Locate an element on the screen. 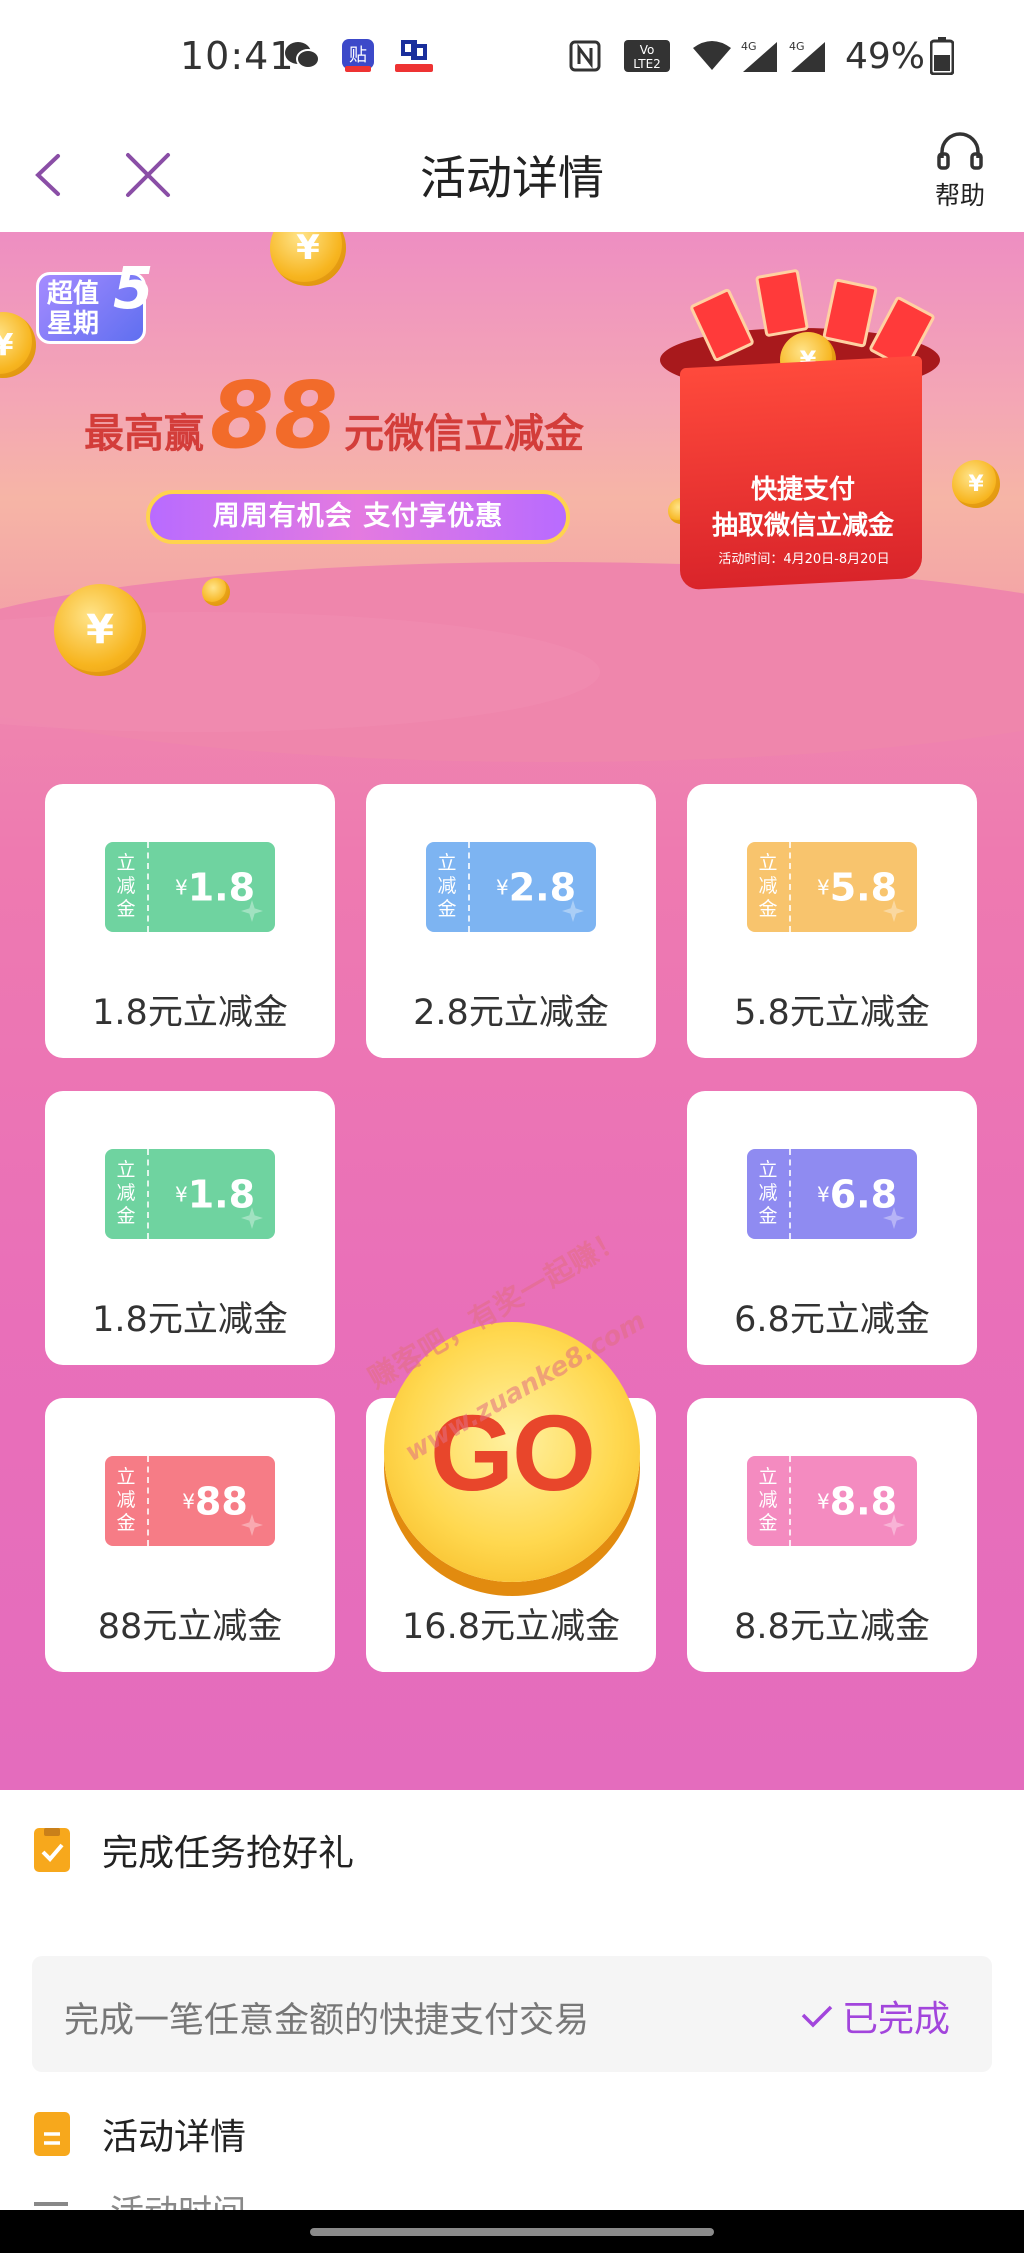  wechat-icon is located at coordinates (302, 56).